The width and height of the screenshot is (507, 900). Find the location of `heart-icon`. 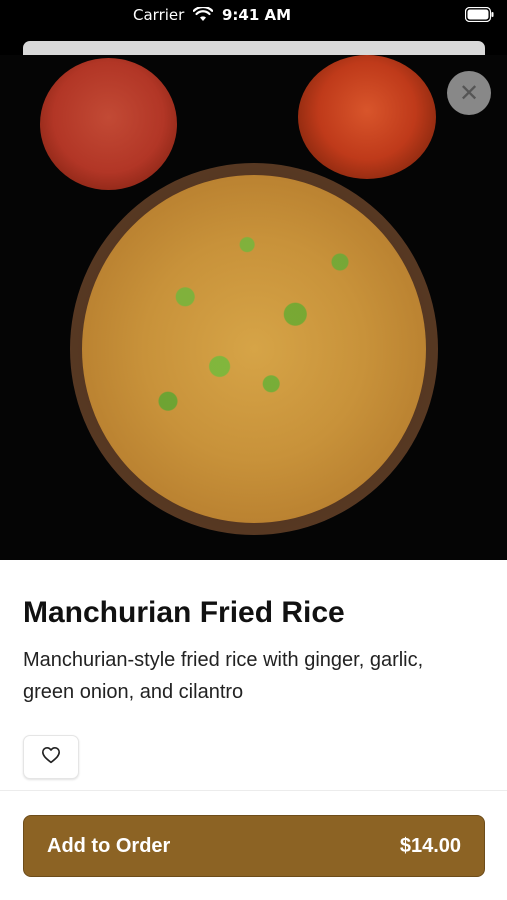

heart-icon is located at coordinates (51, 757).